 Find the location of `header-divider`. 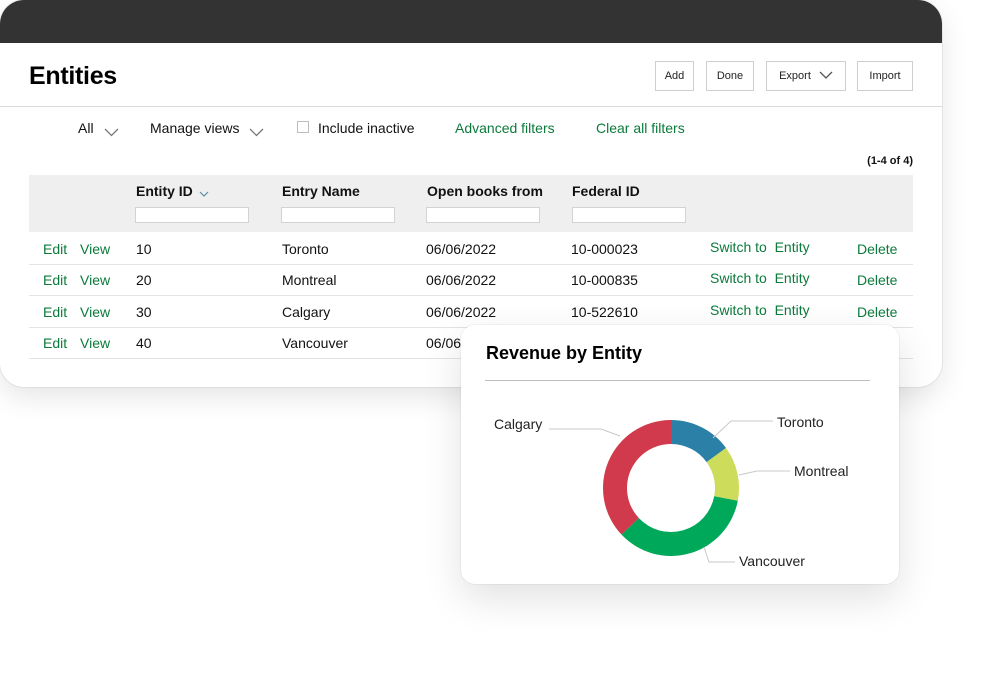

header-divider is located at coordinates (471, 106).